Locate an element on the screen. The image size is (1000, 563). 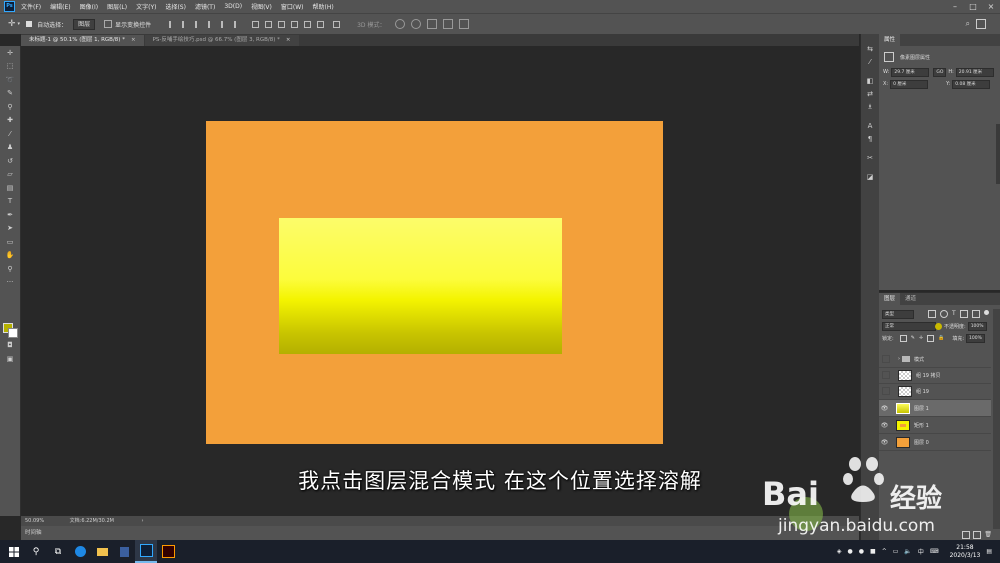
stamp-tool-icon: ♟ is located at coordinates (10, 148).